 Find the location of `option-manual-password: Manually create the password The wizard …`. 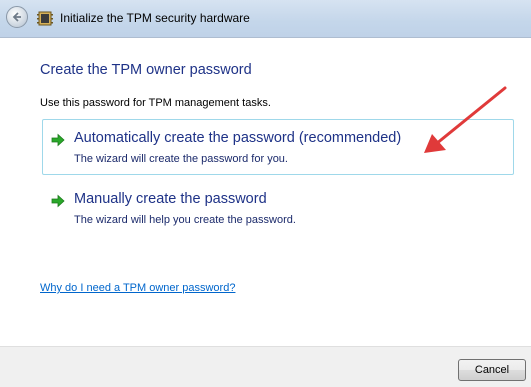

option-manual-password: Manually create the password The wizard … is located at coordinates (278, 208).